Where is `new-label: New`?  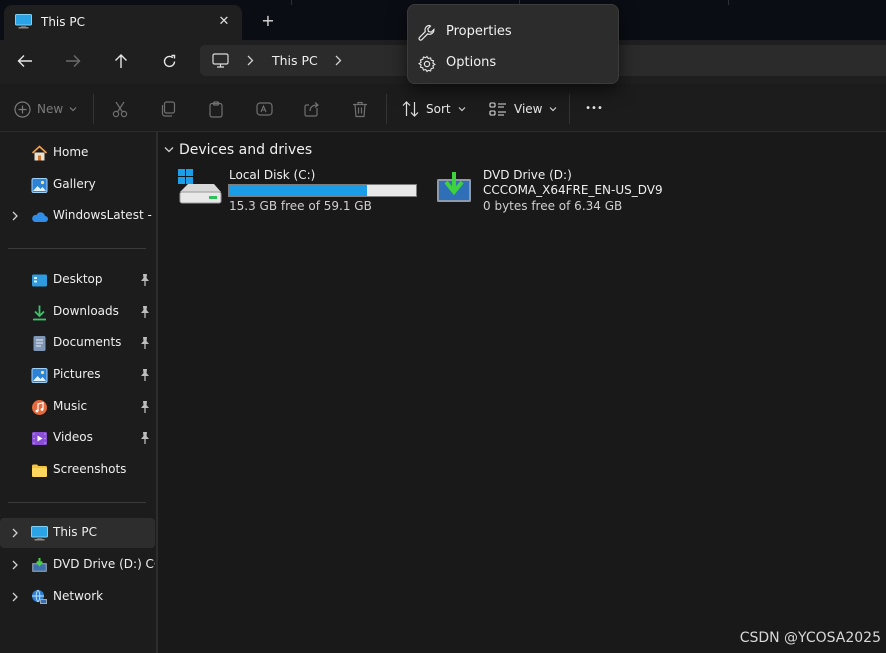
new-label: New is located at coordinates (50, 109).